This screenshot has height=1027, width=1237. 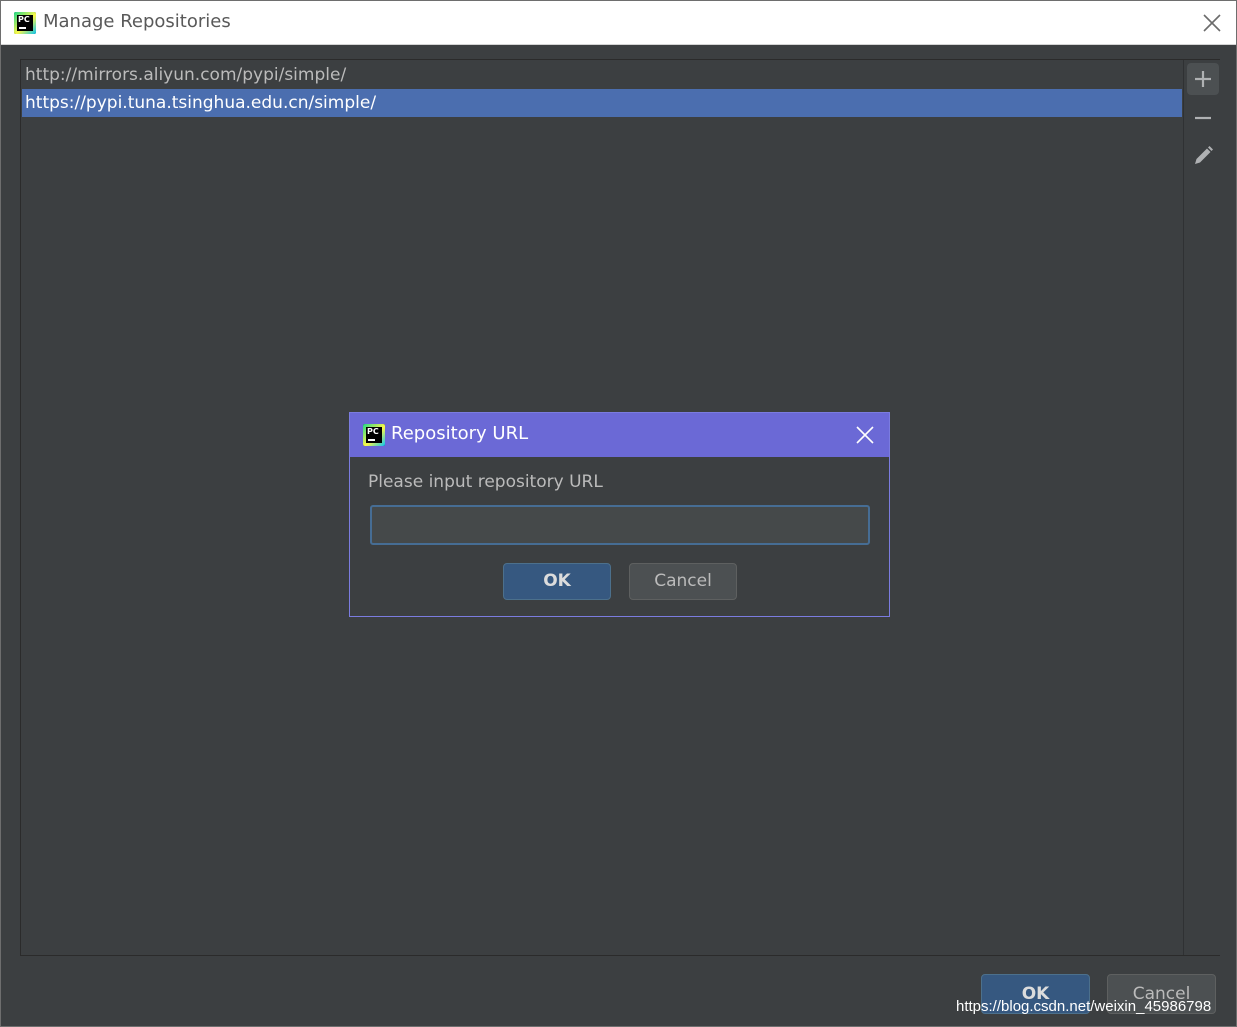 I want to click on watermark-text: https://blog.csdn.net/weixin_45986798, so click(x=1084, y=1006).